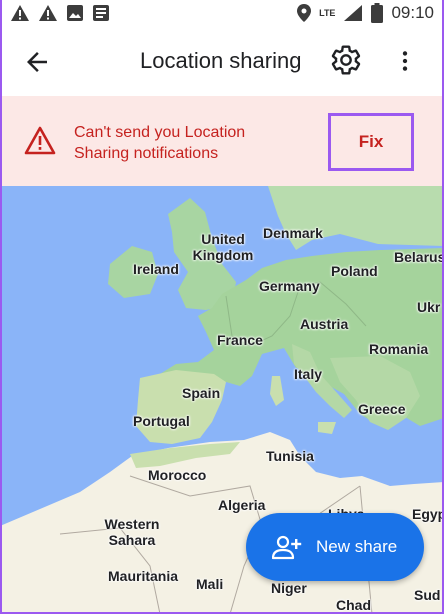 This screenshot has height=614, width=444. What do you see at coordinates (382, 409) in the screenshot?
I see `map-label-greece: Greece` at bounding box center [382, 409].